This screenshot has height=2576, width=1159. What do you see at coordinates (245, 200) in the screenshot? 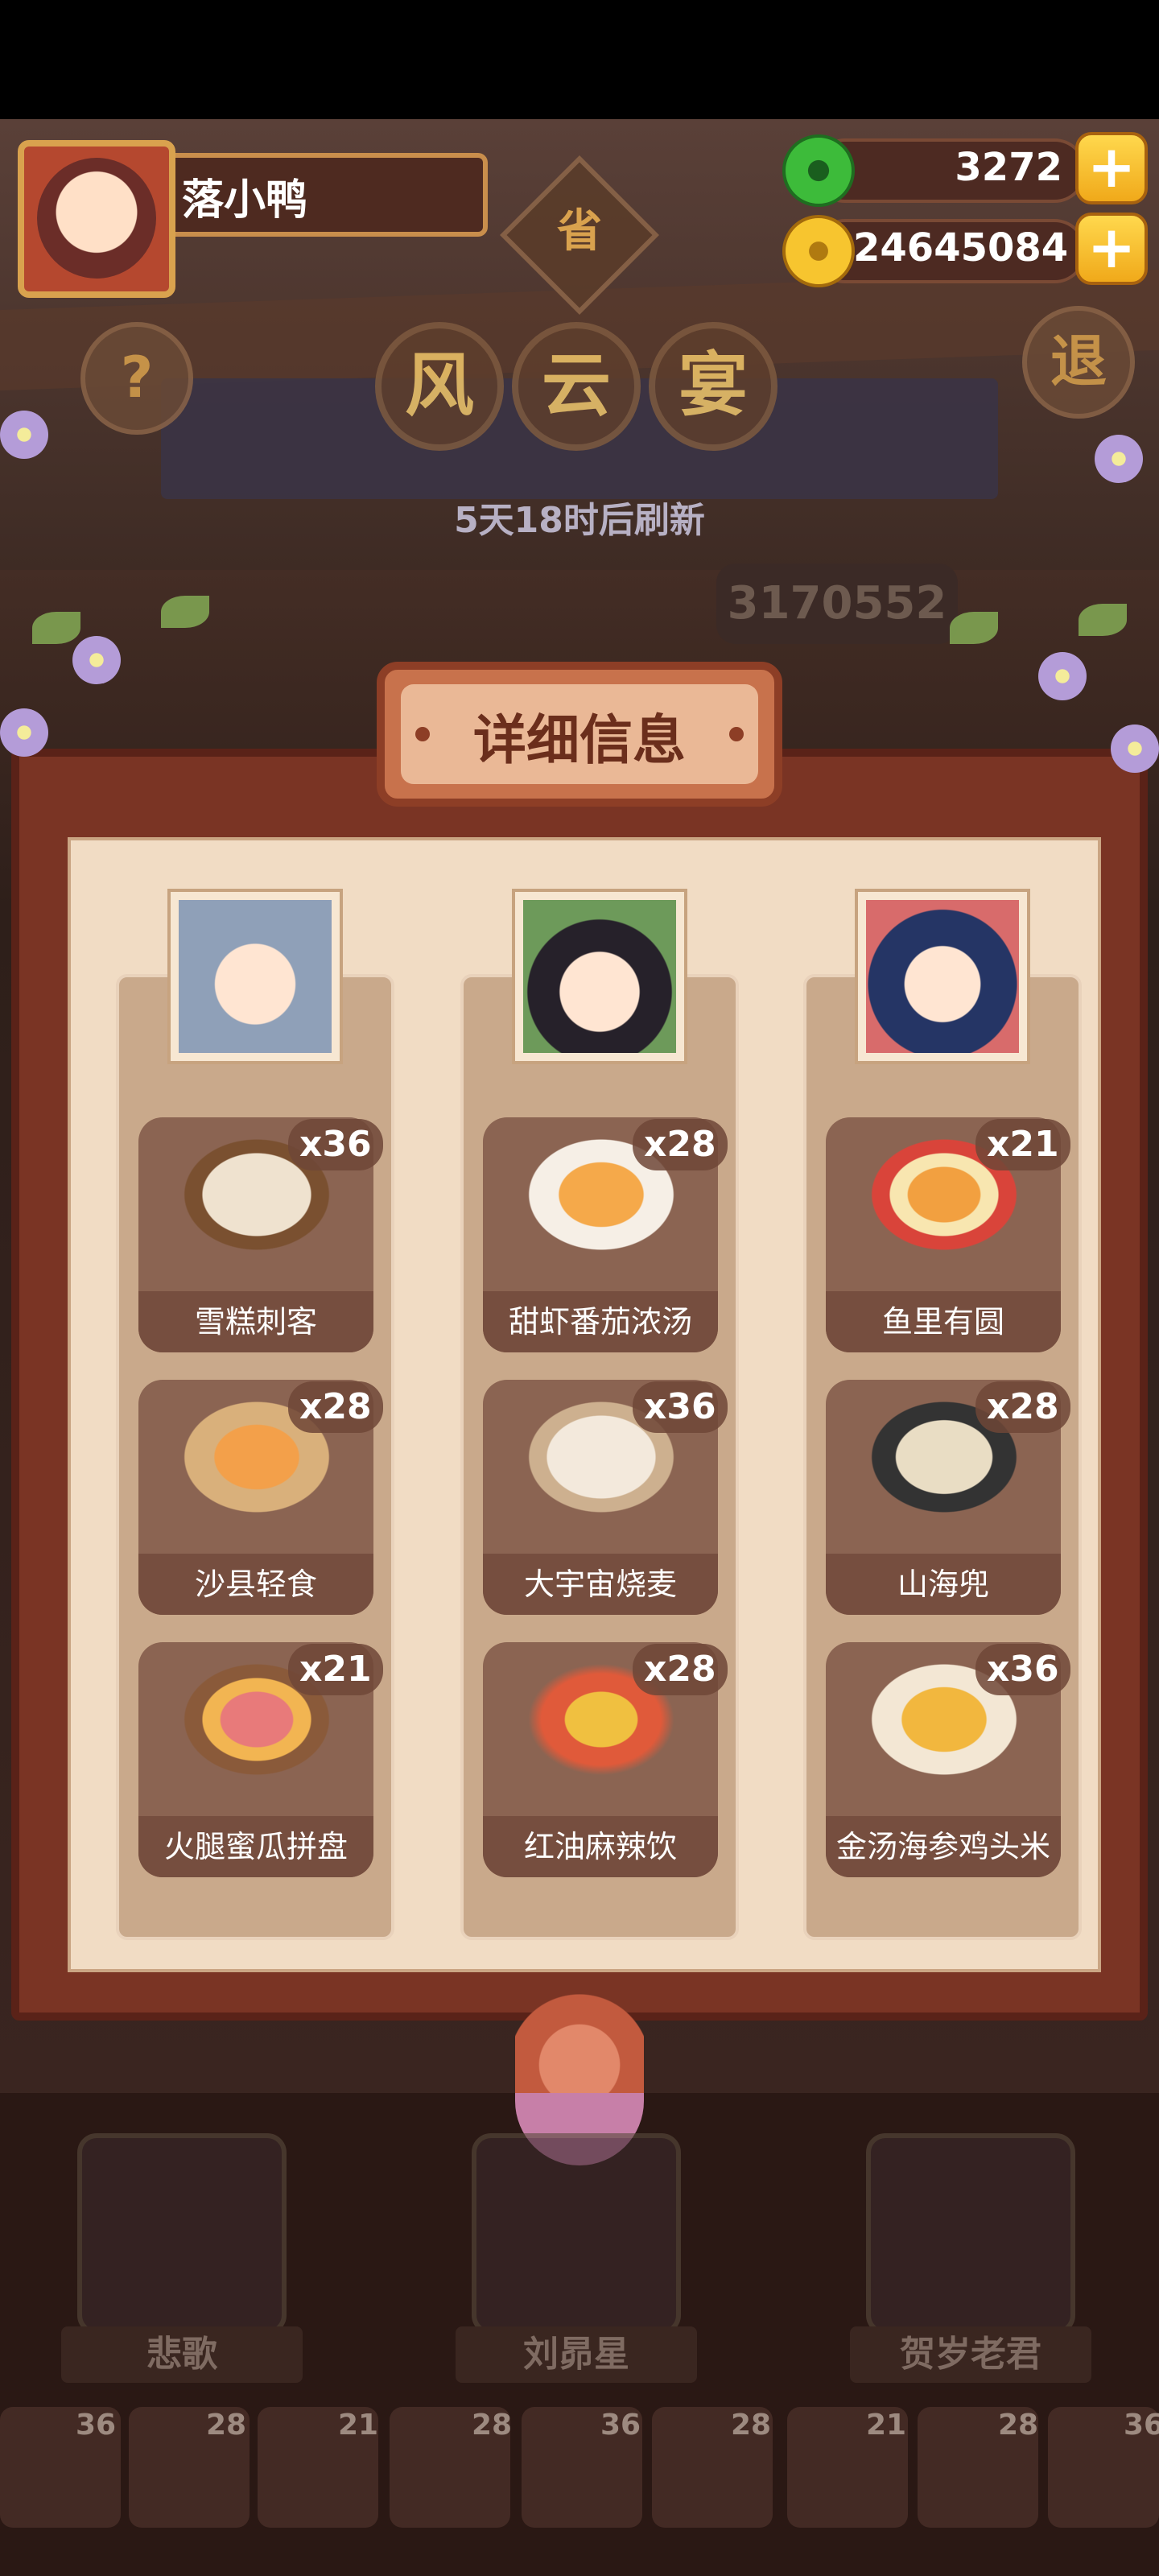
I see `player-name: 落小鸭` at bounding box center [245, 200].